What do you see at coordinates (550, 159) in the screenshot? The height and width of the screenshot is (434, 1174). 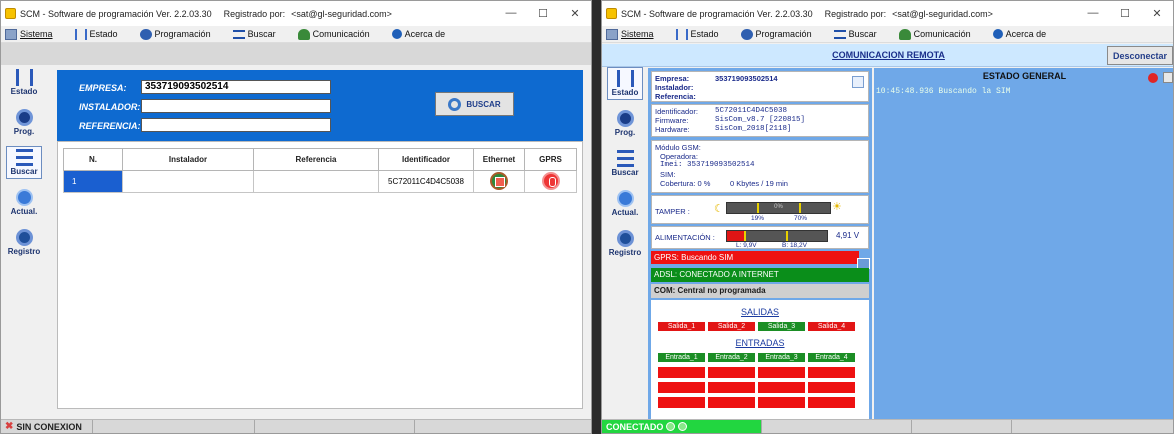 I see `col-gprs: GPRS` at bounding box center [550, 159].